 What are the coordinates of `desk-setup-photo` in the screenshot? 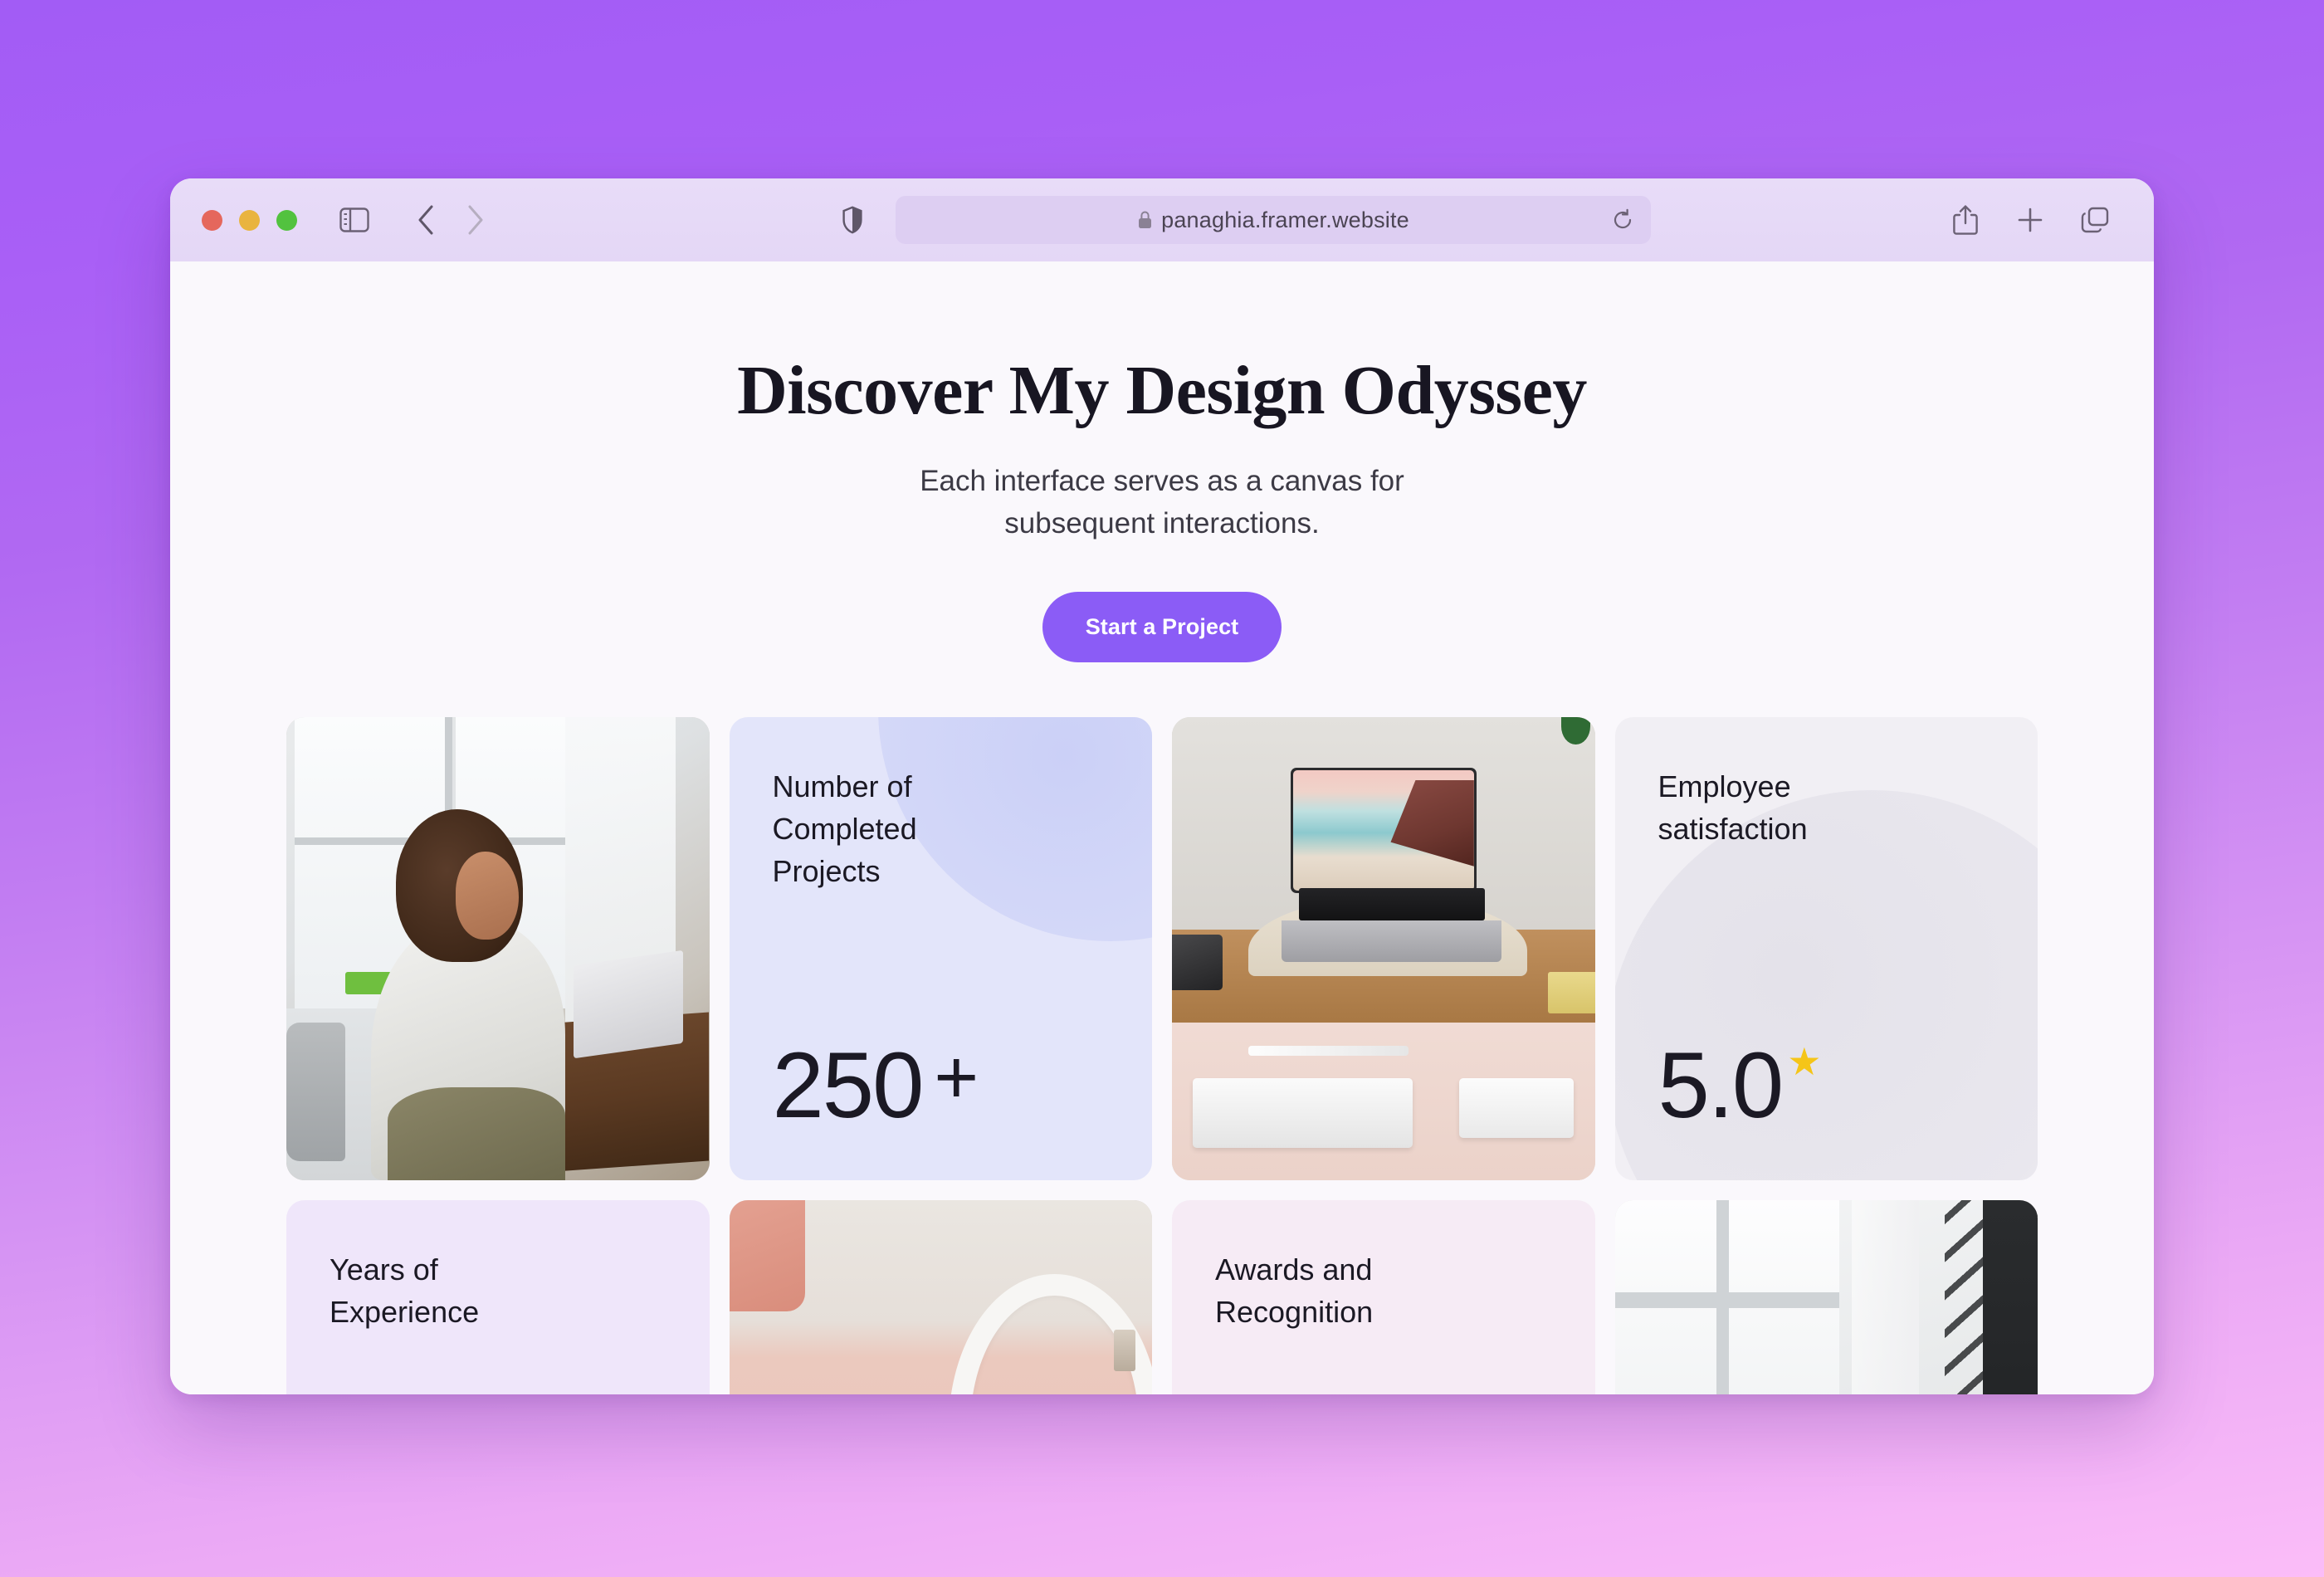 It's located at (1383, 948).